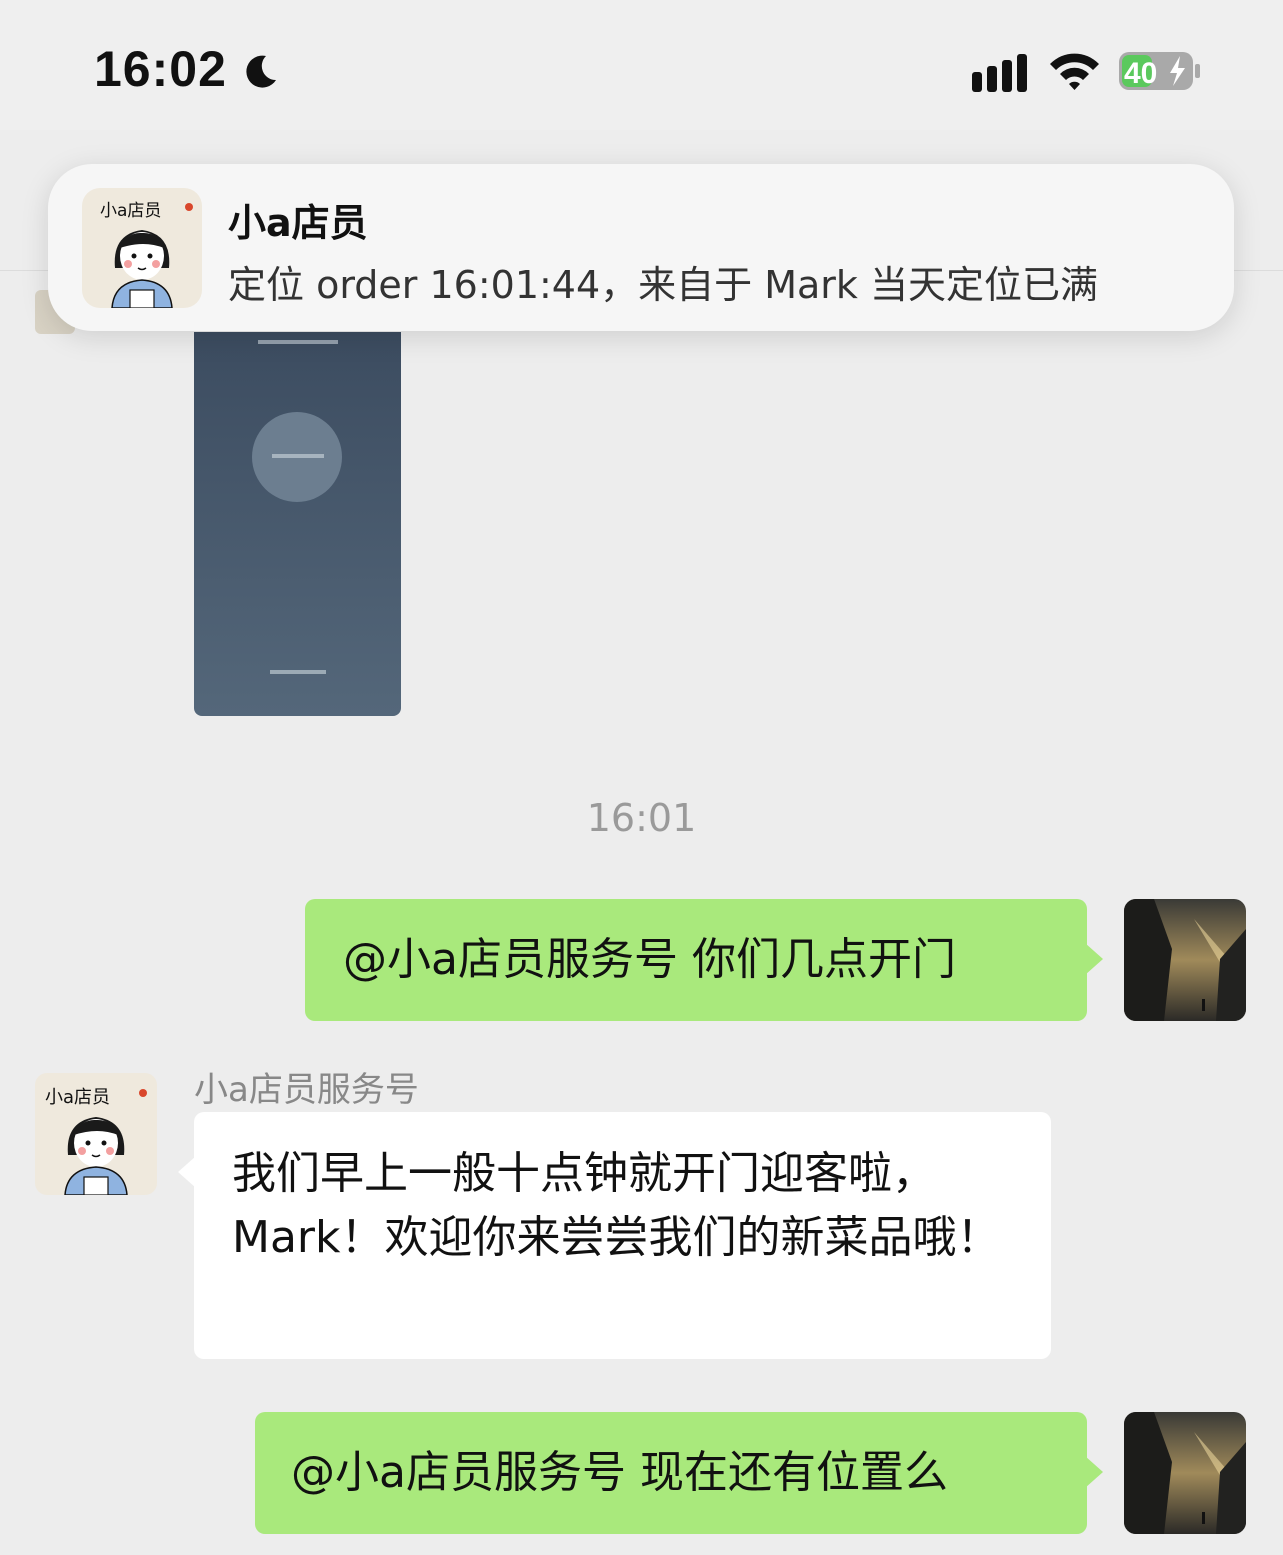 This screenshot has height=1555, width=1283. Describe the element at coordinates (616, 1205) in the screenshot. I see `message-text: 我们早上一般十点钟就开门迎客啦，Mark！欢迎你来尝尝我们的新菜品哦！` at that location.